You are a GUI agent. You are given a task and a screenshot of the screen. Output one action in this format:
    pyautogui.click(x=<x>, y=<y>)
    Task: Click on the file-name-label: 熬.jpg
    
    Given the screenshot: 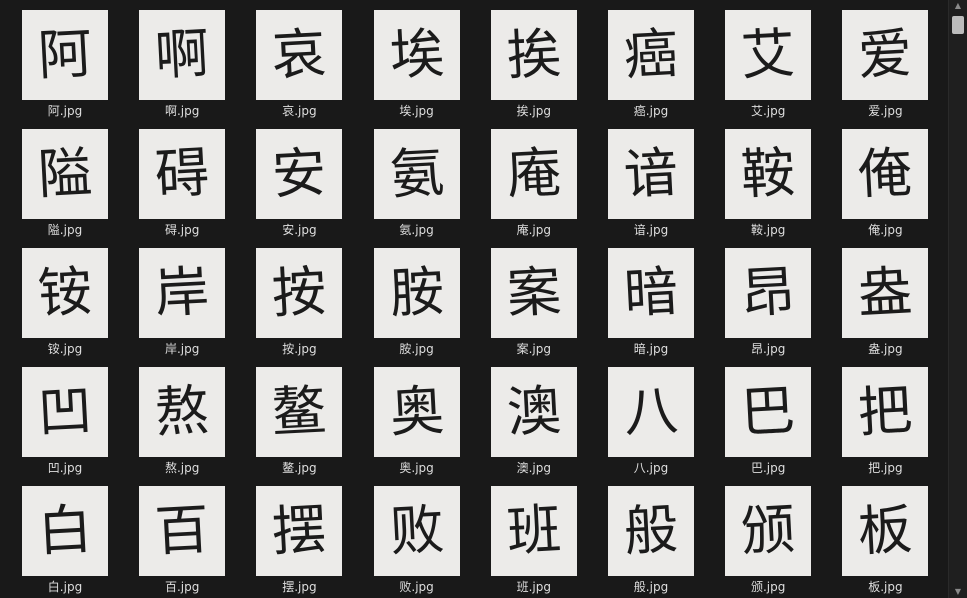 What is the action you would take?
    pyautogui.click(x=182, y=468)
    